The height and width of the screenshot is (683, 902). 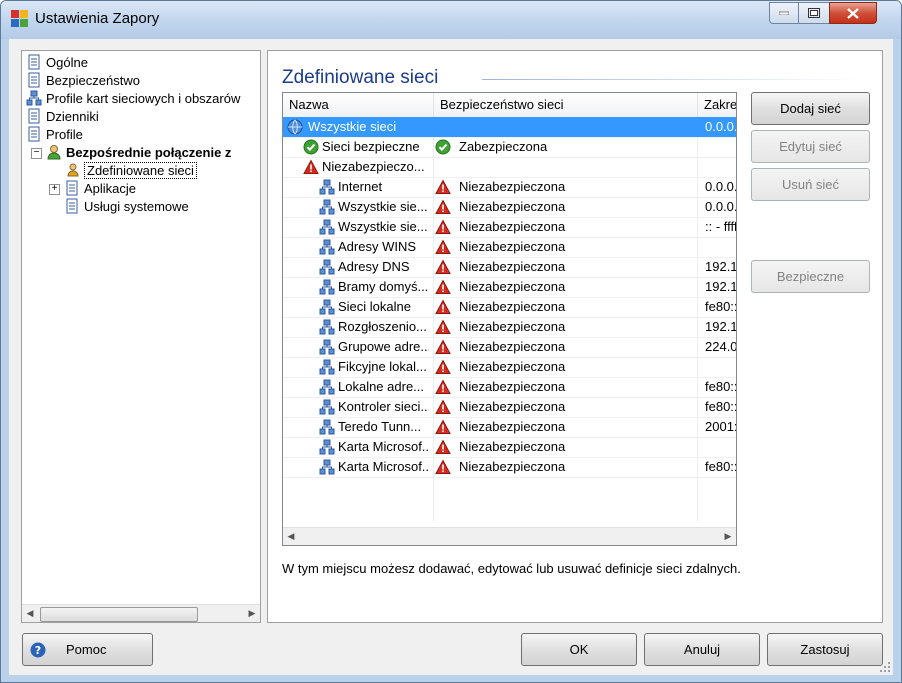 What do you see at coordinates (133, 98) in the screenshot?
I see `tree-item-adapter-profiles: Profile kart sieciowych i obszarów` at bounding box center [133, 98].